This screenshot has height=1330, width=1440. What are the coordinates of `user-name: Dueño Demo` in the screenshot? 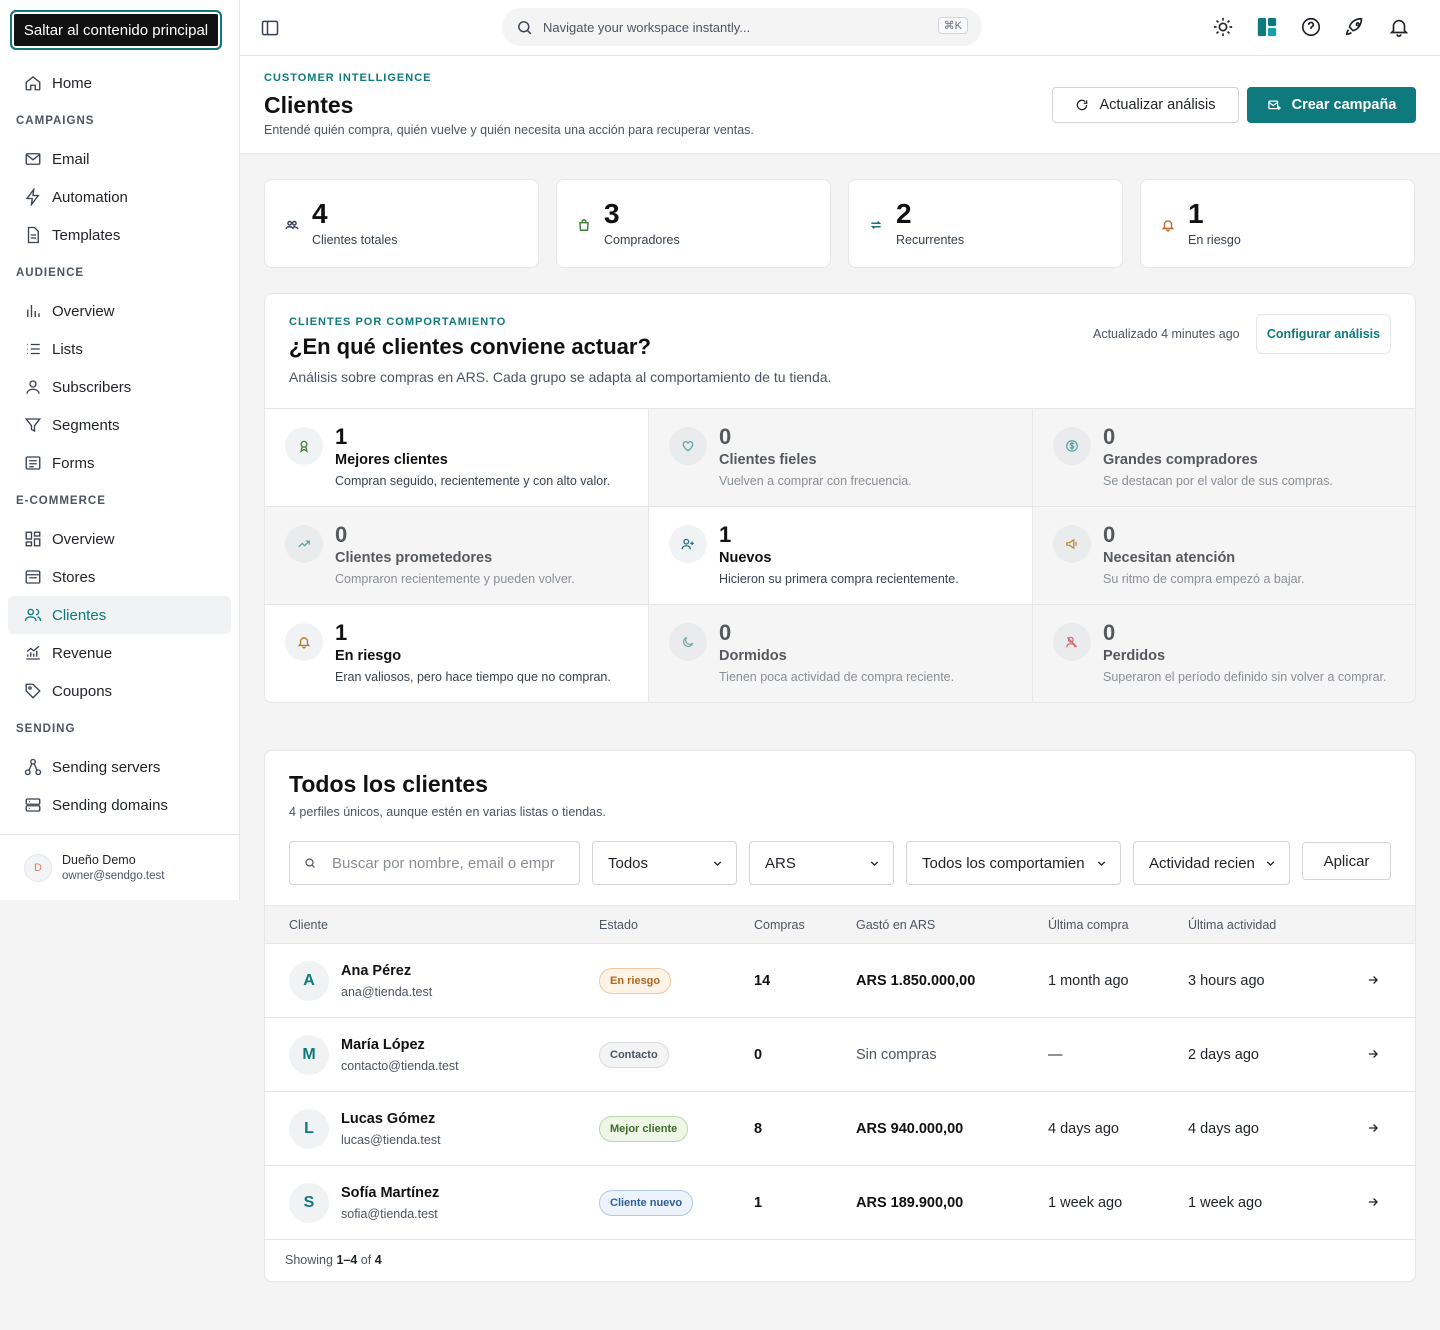 It's located at (99, 860).